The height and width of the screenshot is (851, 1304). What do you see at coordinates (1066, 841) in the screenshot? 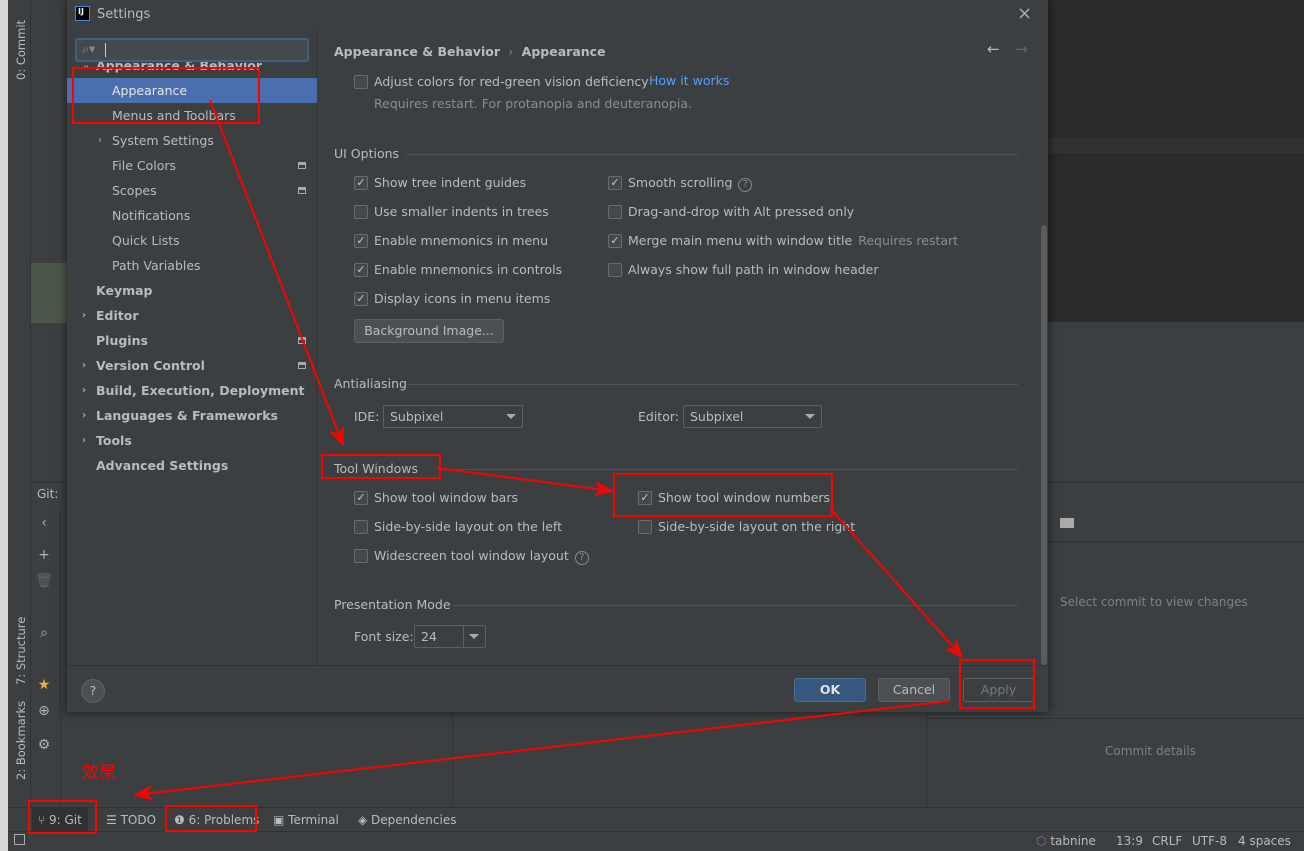
I see `status-tabnine: ⬡ tabnine` at bounding box center [1066, 841].